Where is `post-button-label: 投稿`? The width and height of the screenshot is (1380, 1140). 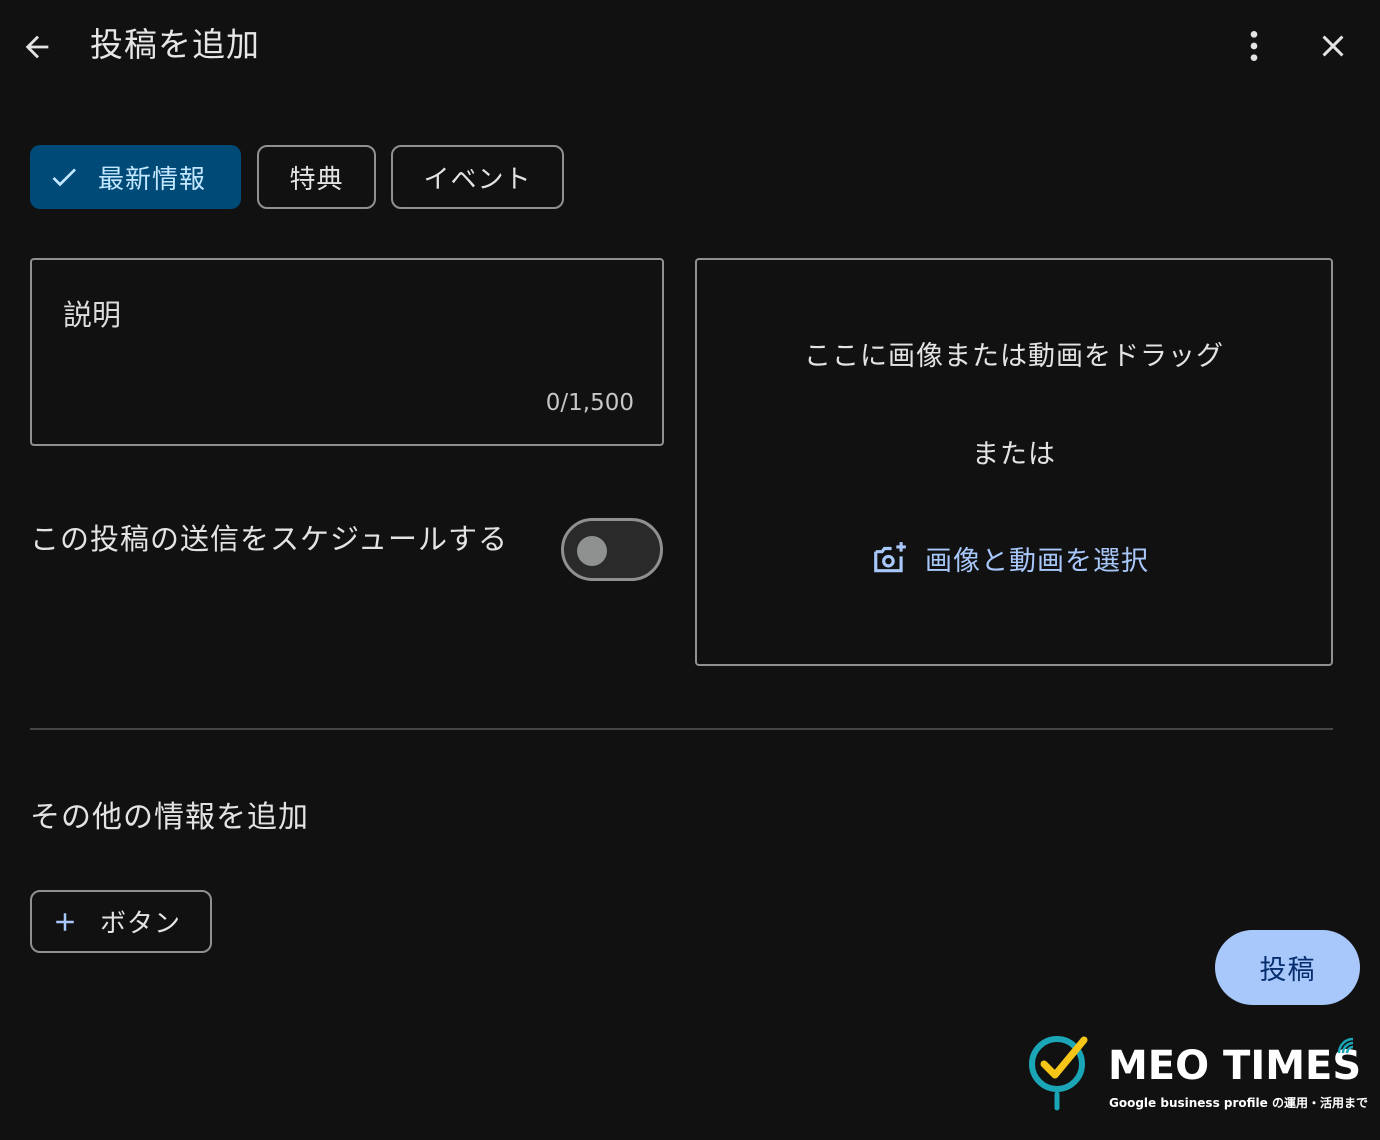
post-button-label: 投稿 is located at coordinates (1287, 970).